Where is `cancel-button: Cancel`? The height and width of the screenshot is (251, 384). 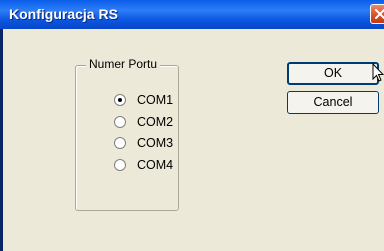 cancel-button: Cancel is located at coordinates (333, 102).